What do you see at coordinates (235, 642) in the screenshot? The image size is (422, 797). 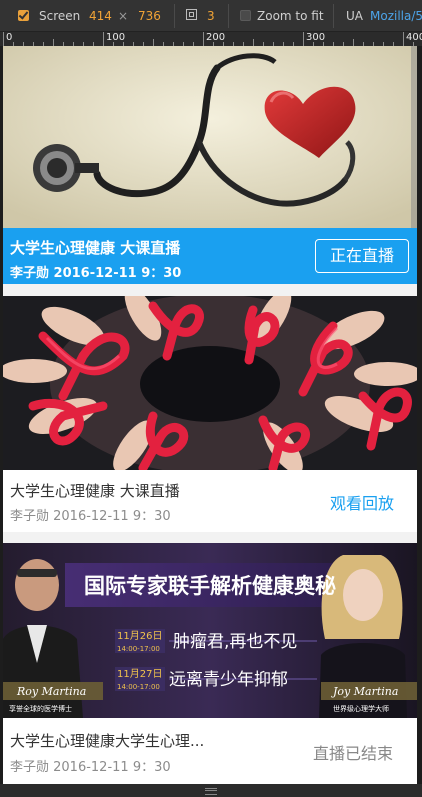 I see `poster-topic: 肿瘤君,再也不见` at bounding box center [235, 642].